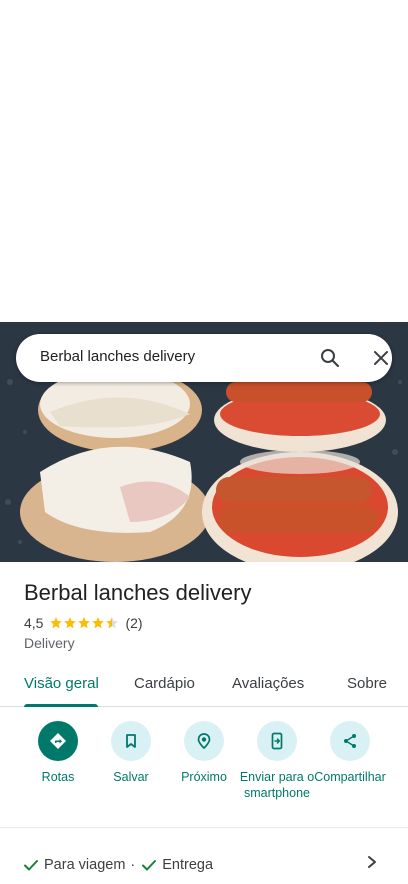 The width and height of the screenshot is (408, 884). I want to click on save-label: Salvar, so click(131, 777).